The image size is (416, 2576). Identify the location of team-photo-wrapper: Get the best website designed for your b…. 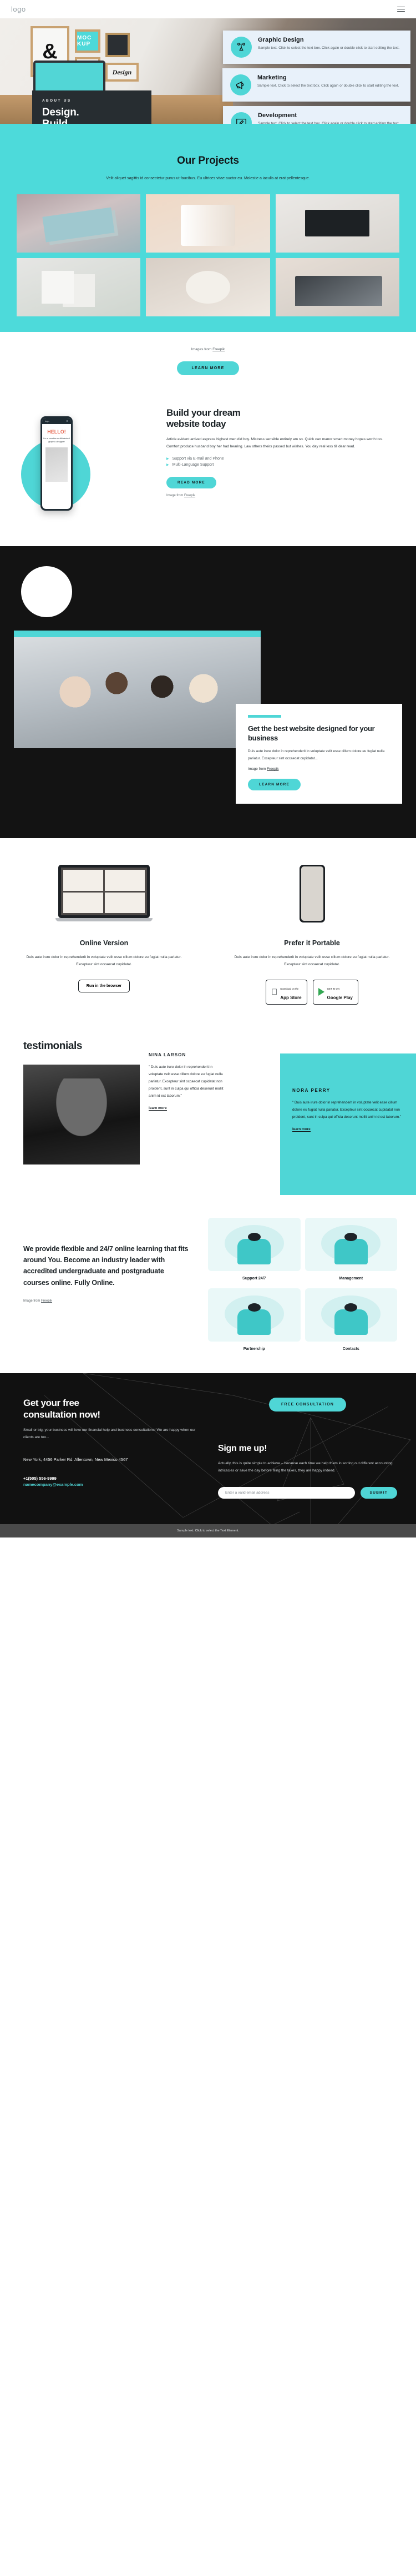
(208, 717).